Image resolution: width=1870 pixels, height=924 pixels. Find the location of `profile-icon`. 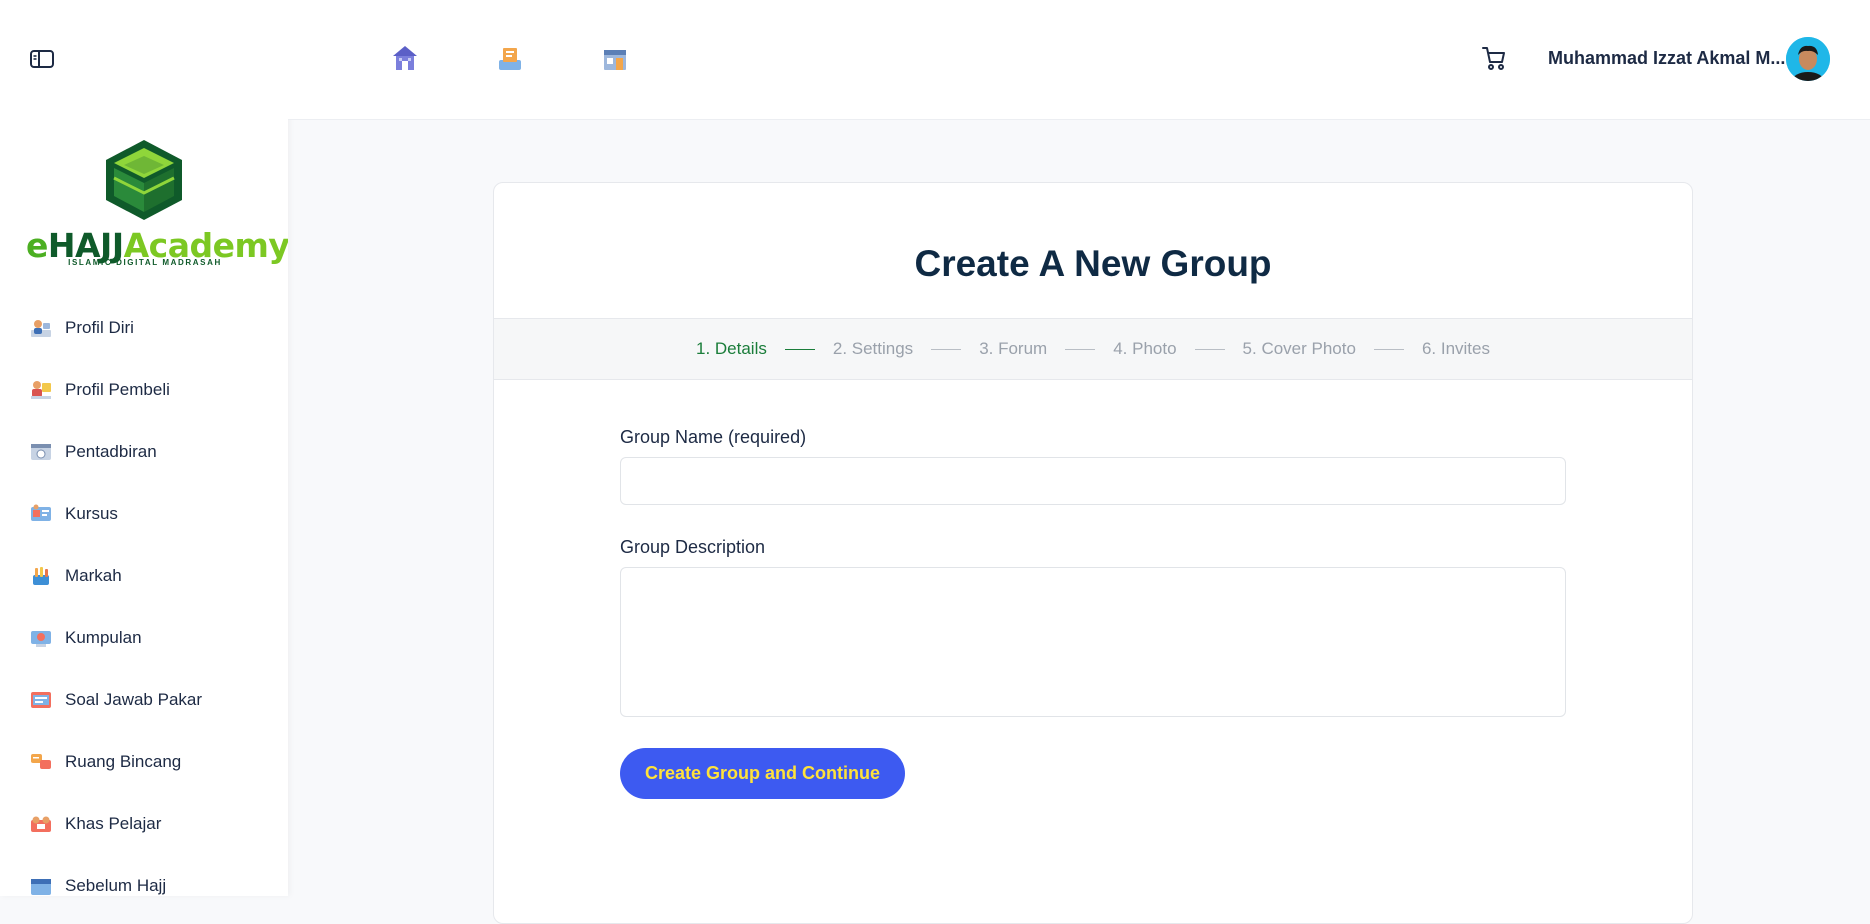

profile-icon is located at coordinates (41, 328).